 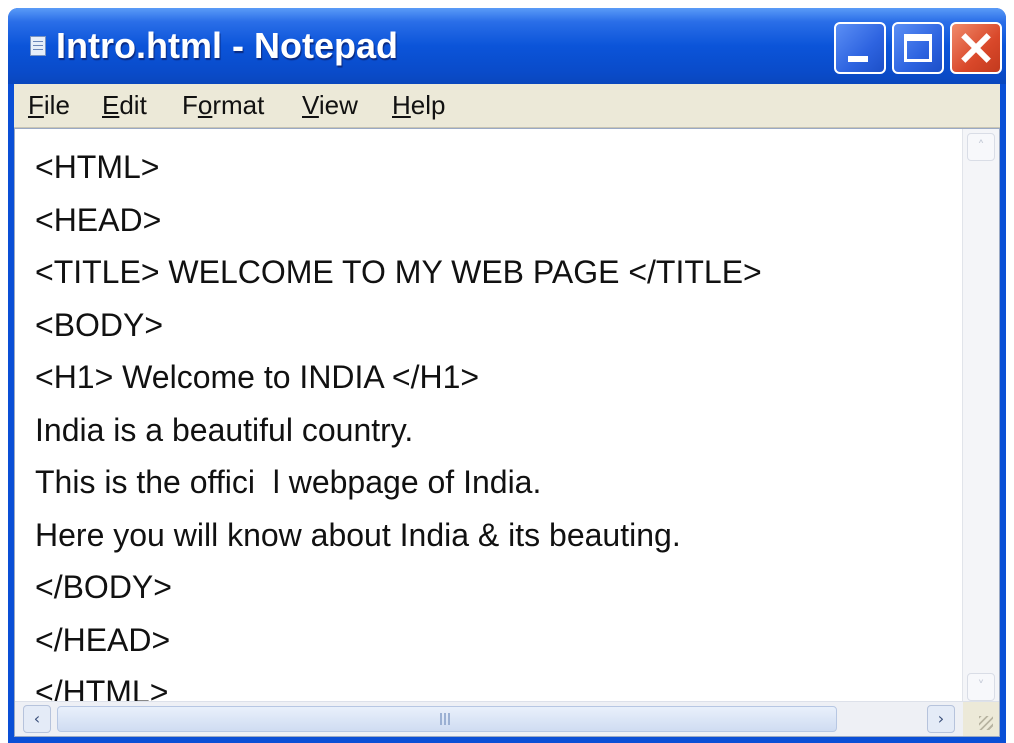 I want to click on code-line: </HEAD>, so click(x=103, y=639).